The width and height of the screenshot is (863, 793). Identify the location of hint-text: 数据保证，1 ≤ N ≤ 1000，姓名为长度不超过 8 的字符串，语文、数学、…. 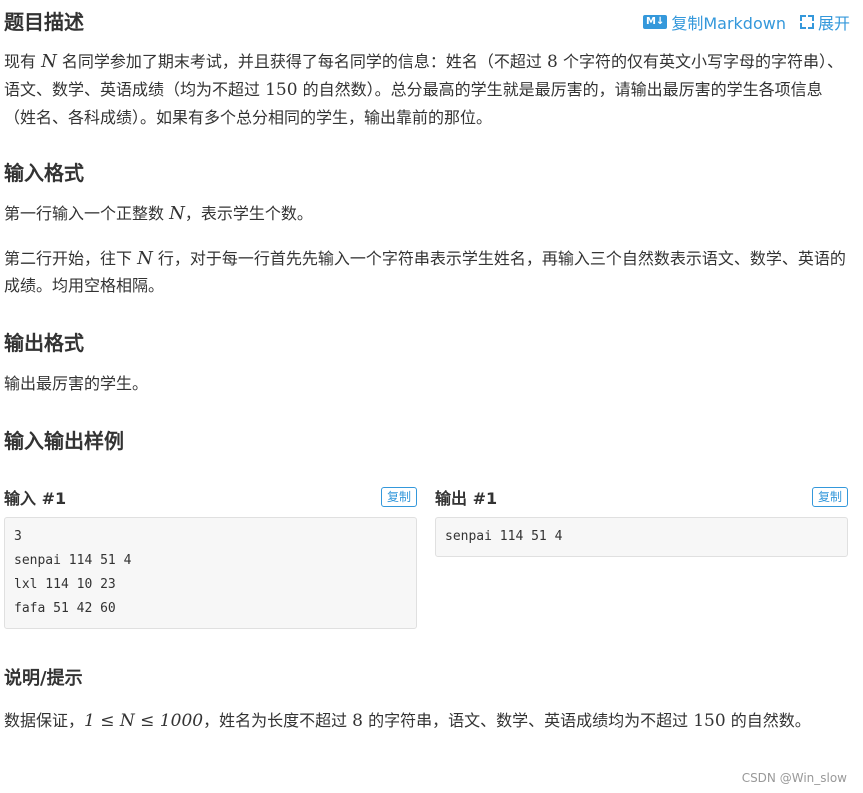
(407, 721).